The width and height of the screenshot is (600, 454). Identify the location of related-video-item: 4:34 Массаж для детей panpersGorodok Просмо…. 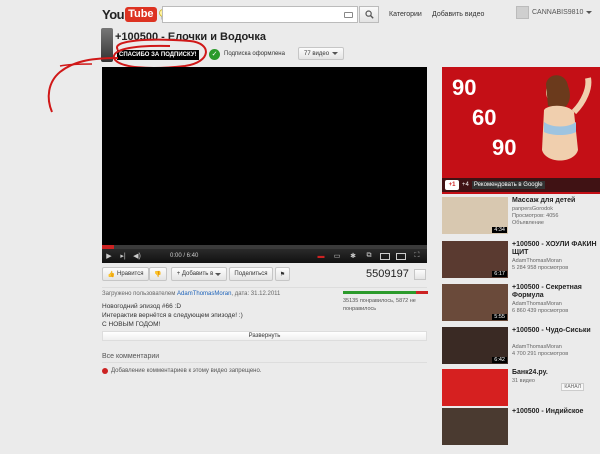
(521, 220).